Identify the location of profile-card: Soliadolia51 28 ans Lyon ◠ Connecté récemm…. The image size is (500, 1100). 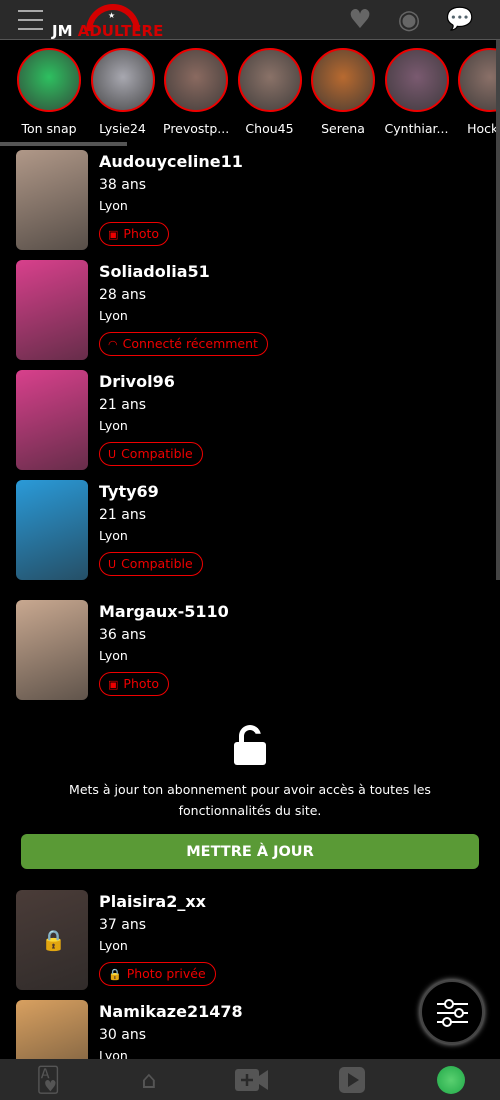
(251, 310).